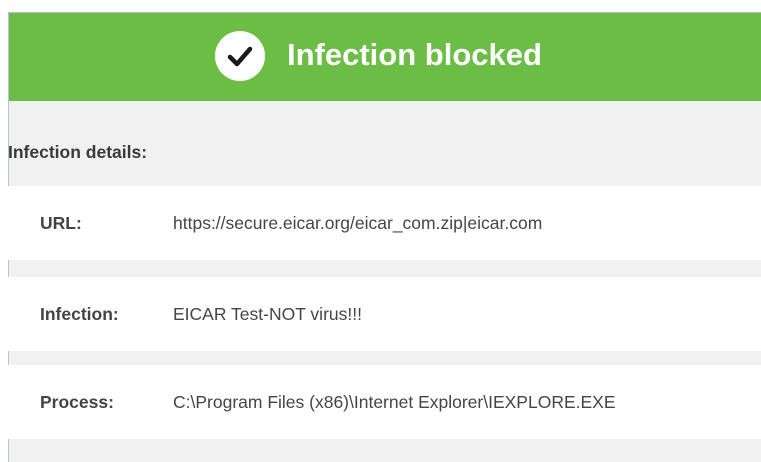  Describe the element at coordinates (77, 402) in the screenshot. I see `process-label: Process:` at that location.